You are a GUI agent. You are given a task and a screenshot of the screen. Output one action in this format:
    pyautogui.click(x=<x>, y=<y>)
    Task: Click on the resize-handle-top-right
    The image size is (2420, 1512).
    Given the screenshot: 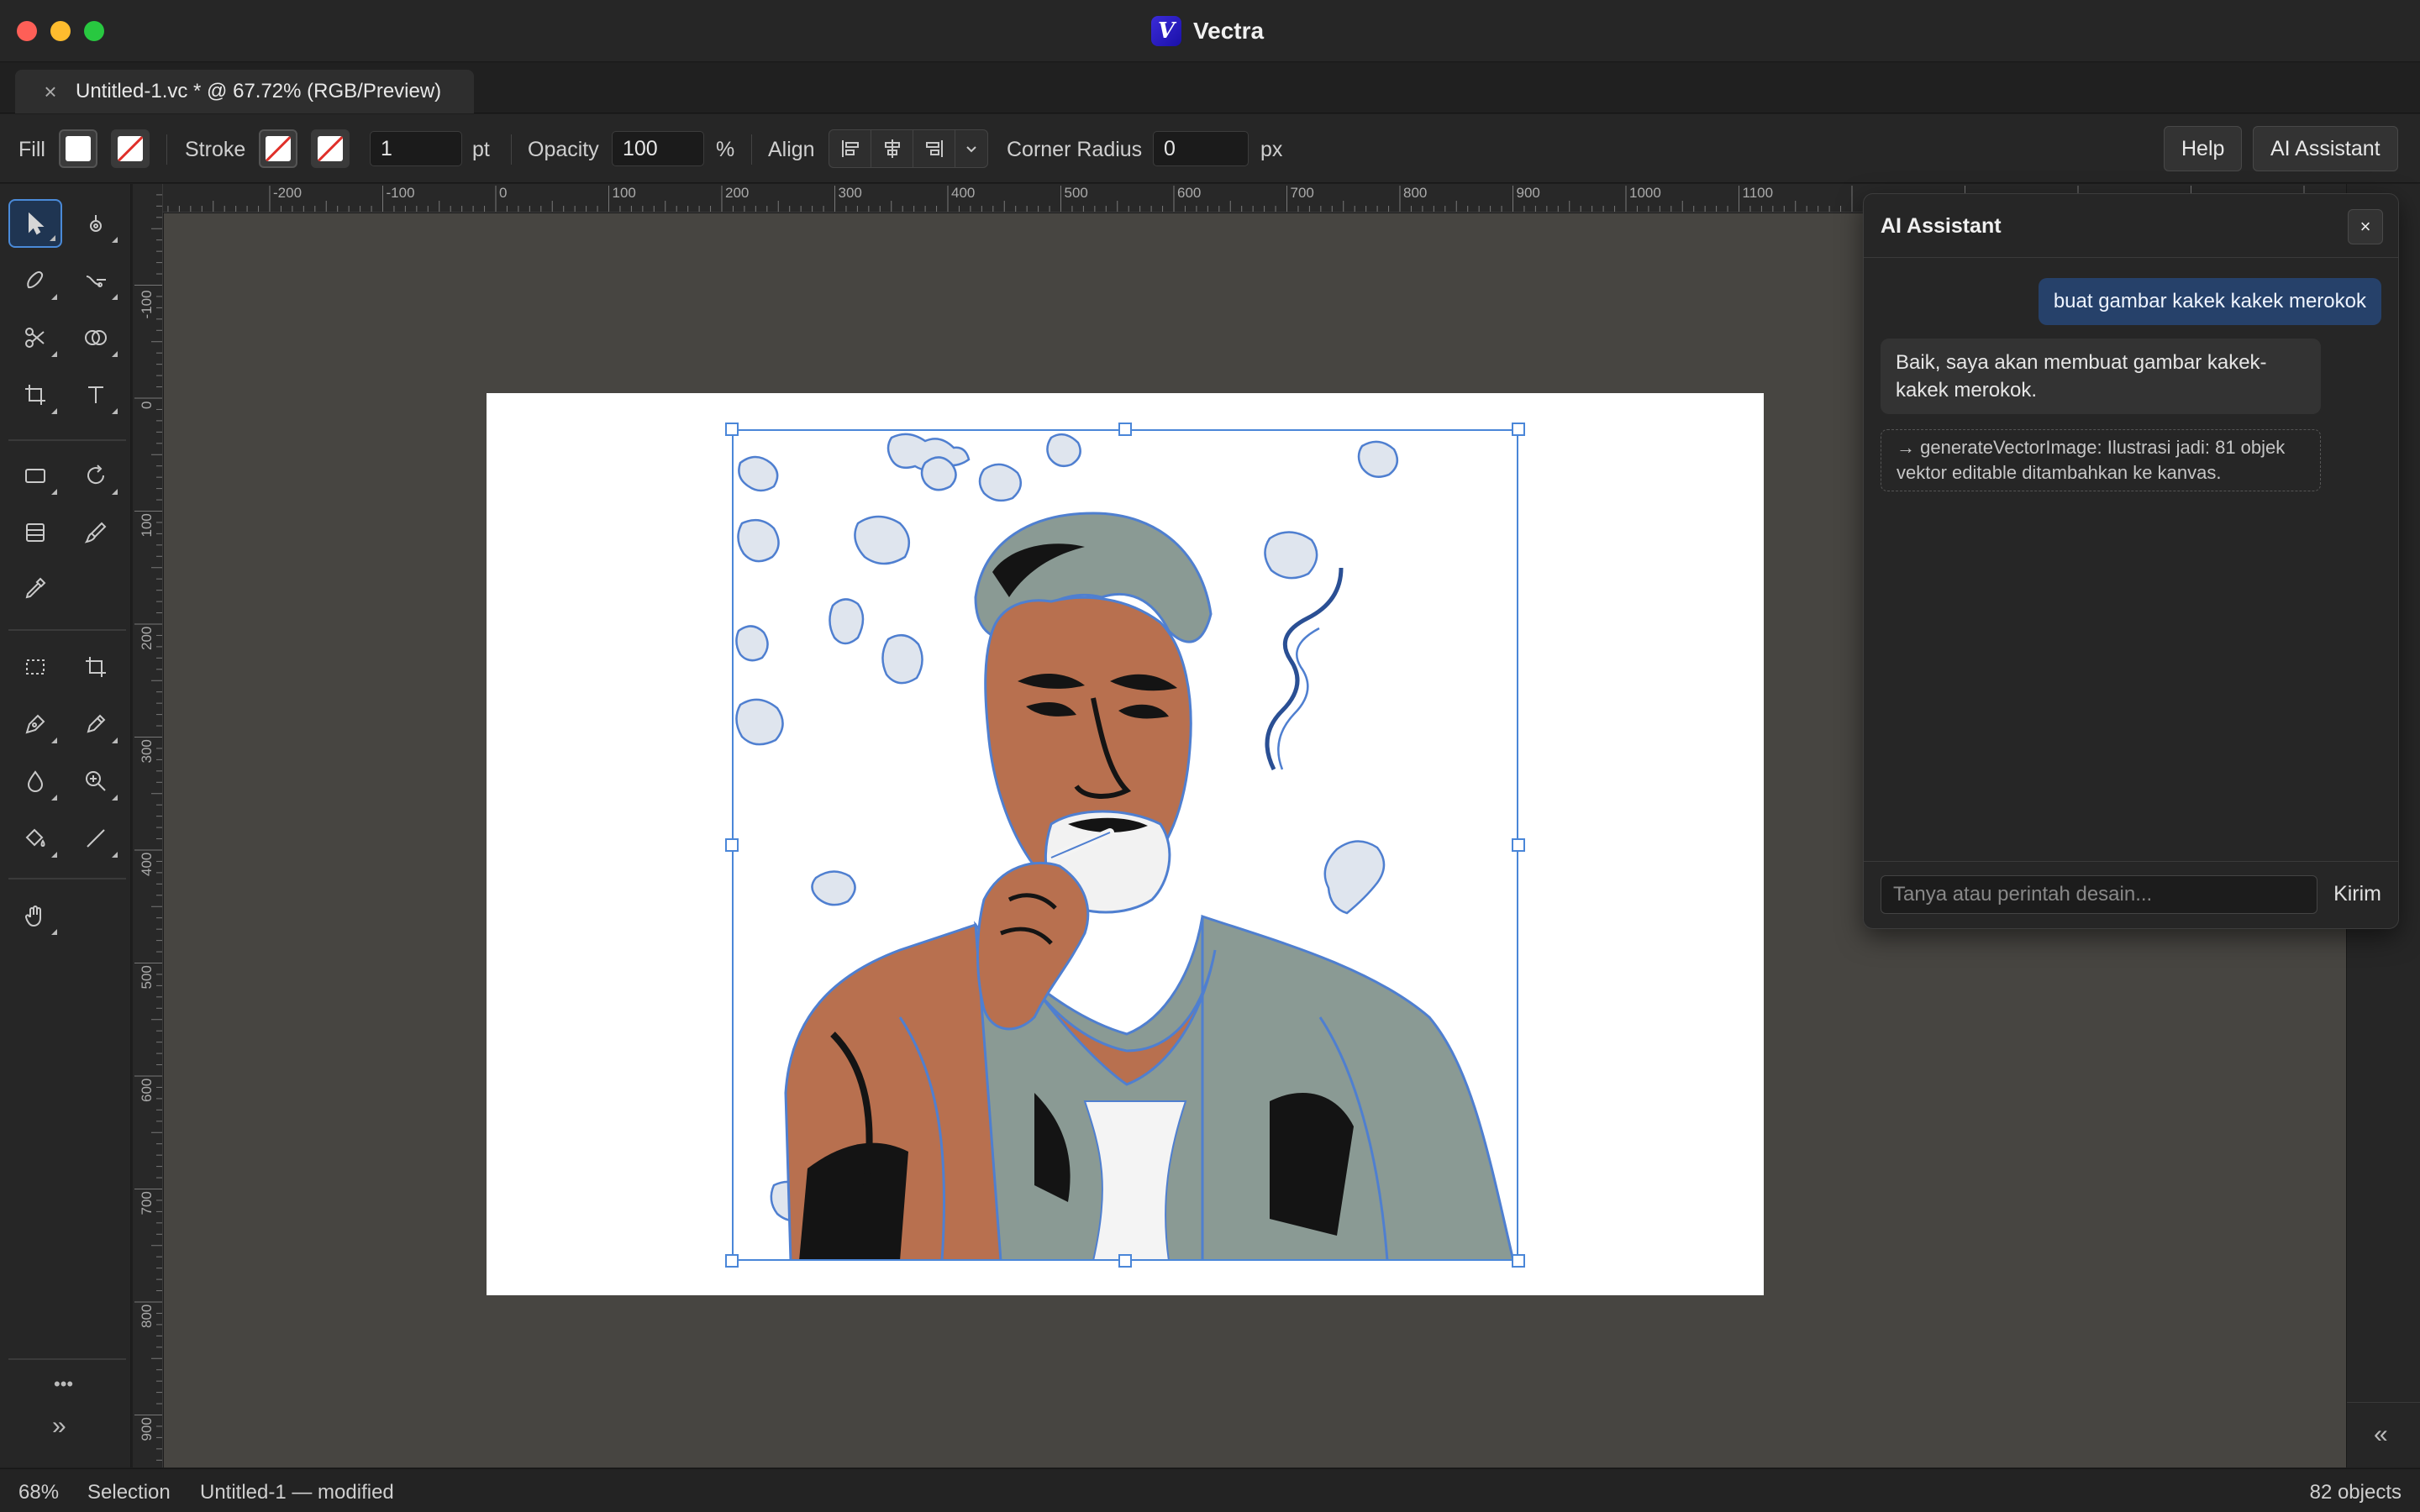 What is the action you would take?
    pyautogui.click(x=1518, y=429)
    